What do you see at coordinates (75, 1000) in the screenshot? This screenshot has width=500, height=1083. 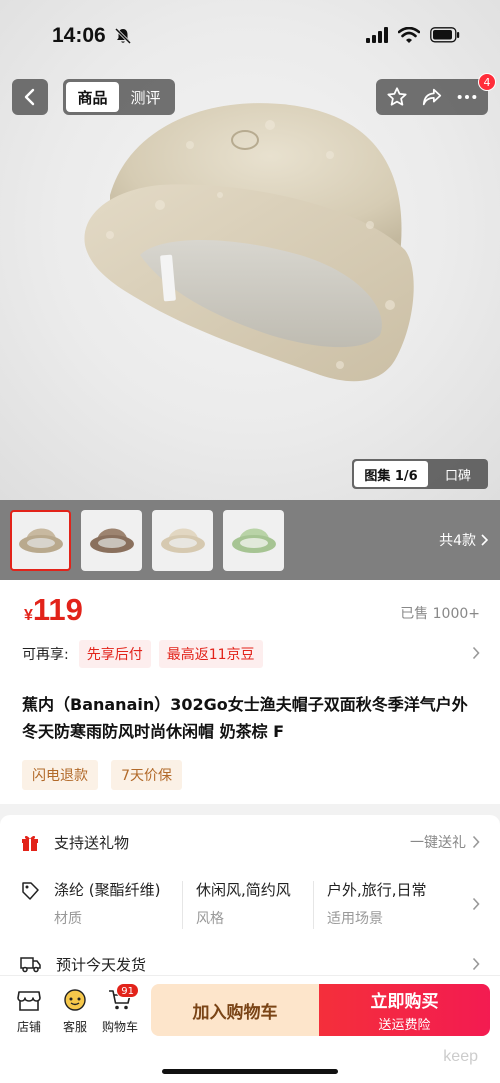 I see `customer-service-icon` at bounding box center [75, 1000].